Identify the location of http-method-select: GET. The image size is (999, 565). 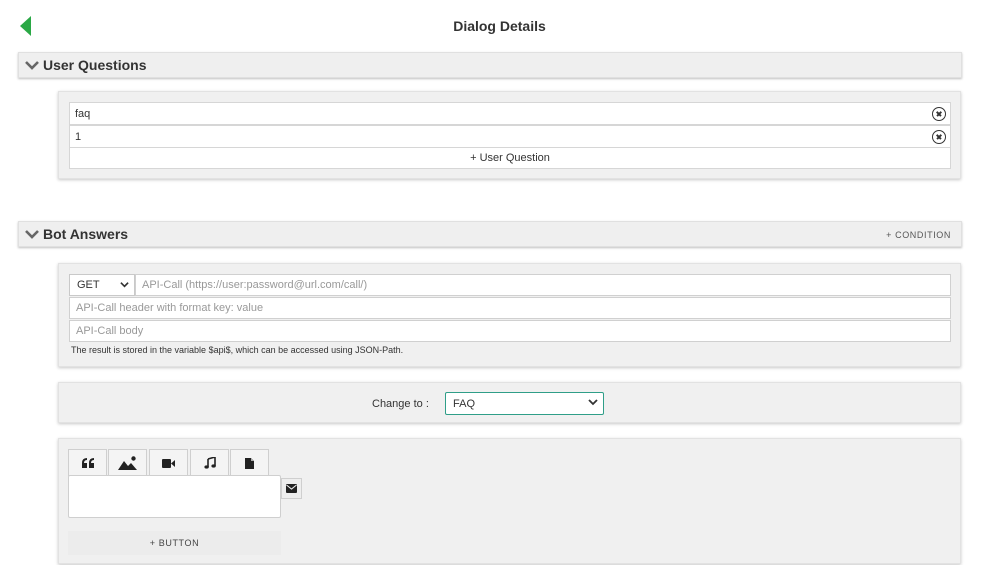
(102, 285).